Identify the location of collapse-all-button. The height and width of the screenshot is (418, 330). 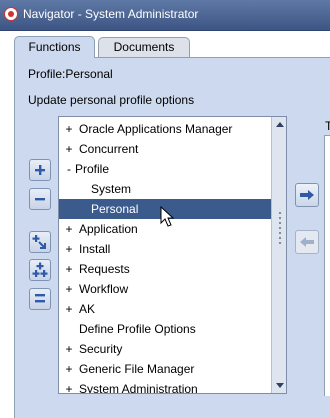
(40, 299).